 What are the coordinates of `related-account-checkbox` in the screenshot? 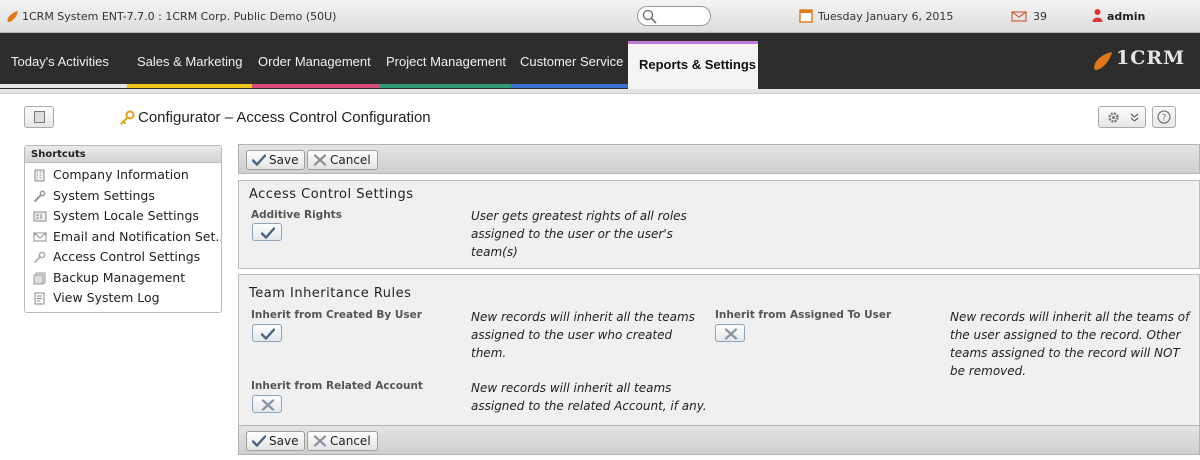 It's located at (267, 404).